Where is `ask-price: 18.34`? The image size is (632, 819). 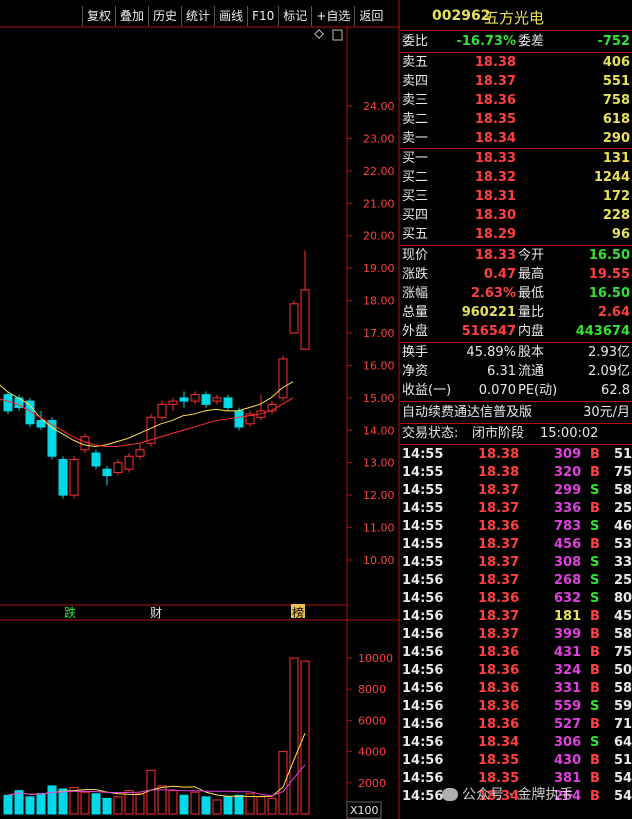
ask-price: 18.34 is located at coordinates (495, 138).